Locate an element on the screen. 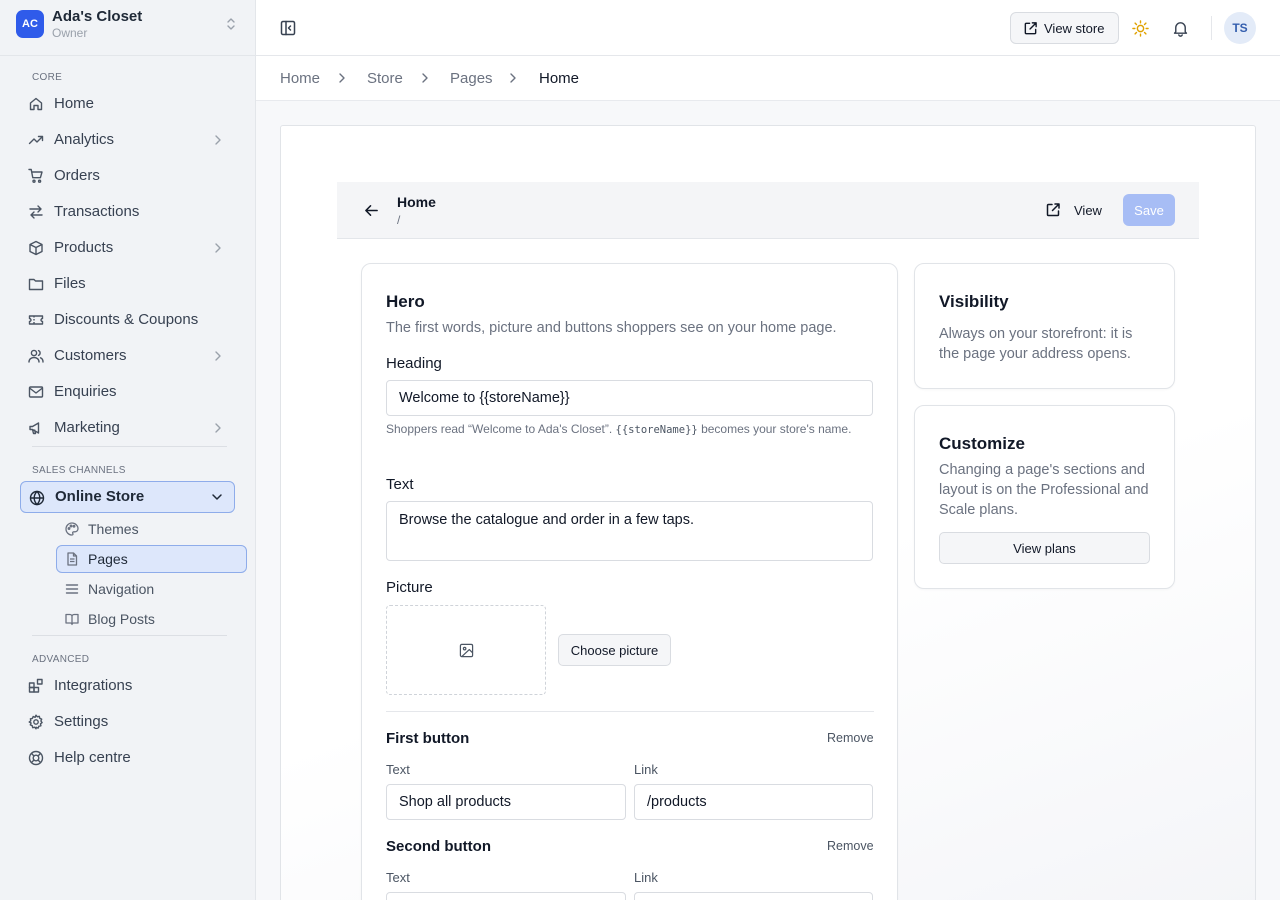  back-arrow-icon is located at coordinates (371, 210).